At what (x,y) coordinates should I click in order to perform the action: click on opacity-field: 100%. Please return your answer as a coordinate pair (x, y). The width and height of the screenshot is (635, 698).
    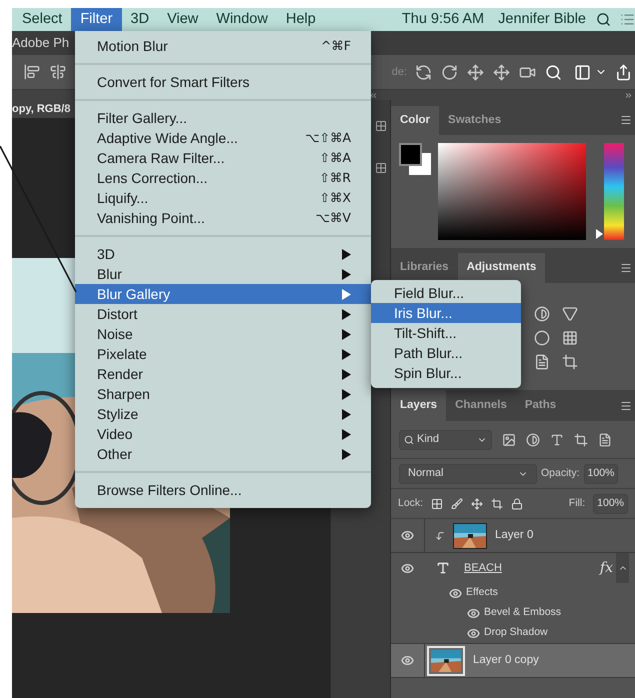
    Looking at the image, I should click on (601, 474).